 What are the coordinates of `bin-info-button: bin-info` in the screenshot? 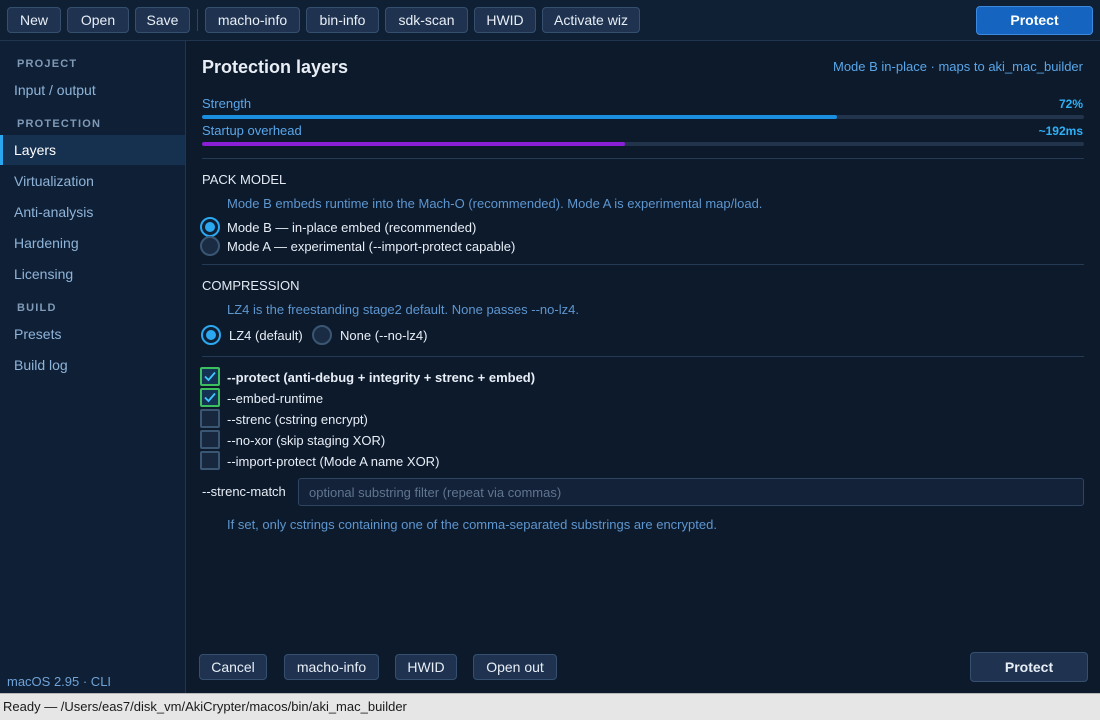 It's located at (342, 20).